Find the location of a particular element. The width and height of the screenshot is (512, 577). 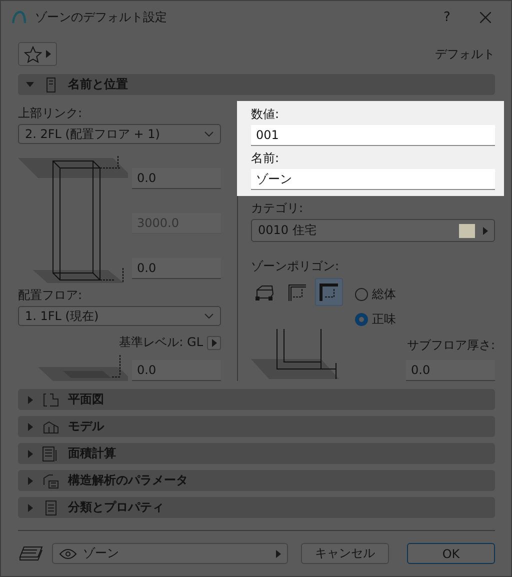

section-header: モデル is located at coordinates (256, 426).